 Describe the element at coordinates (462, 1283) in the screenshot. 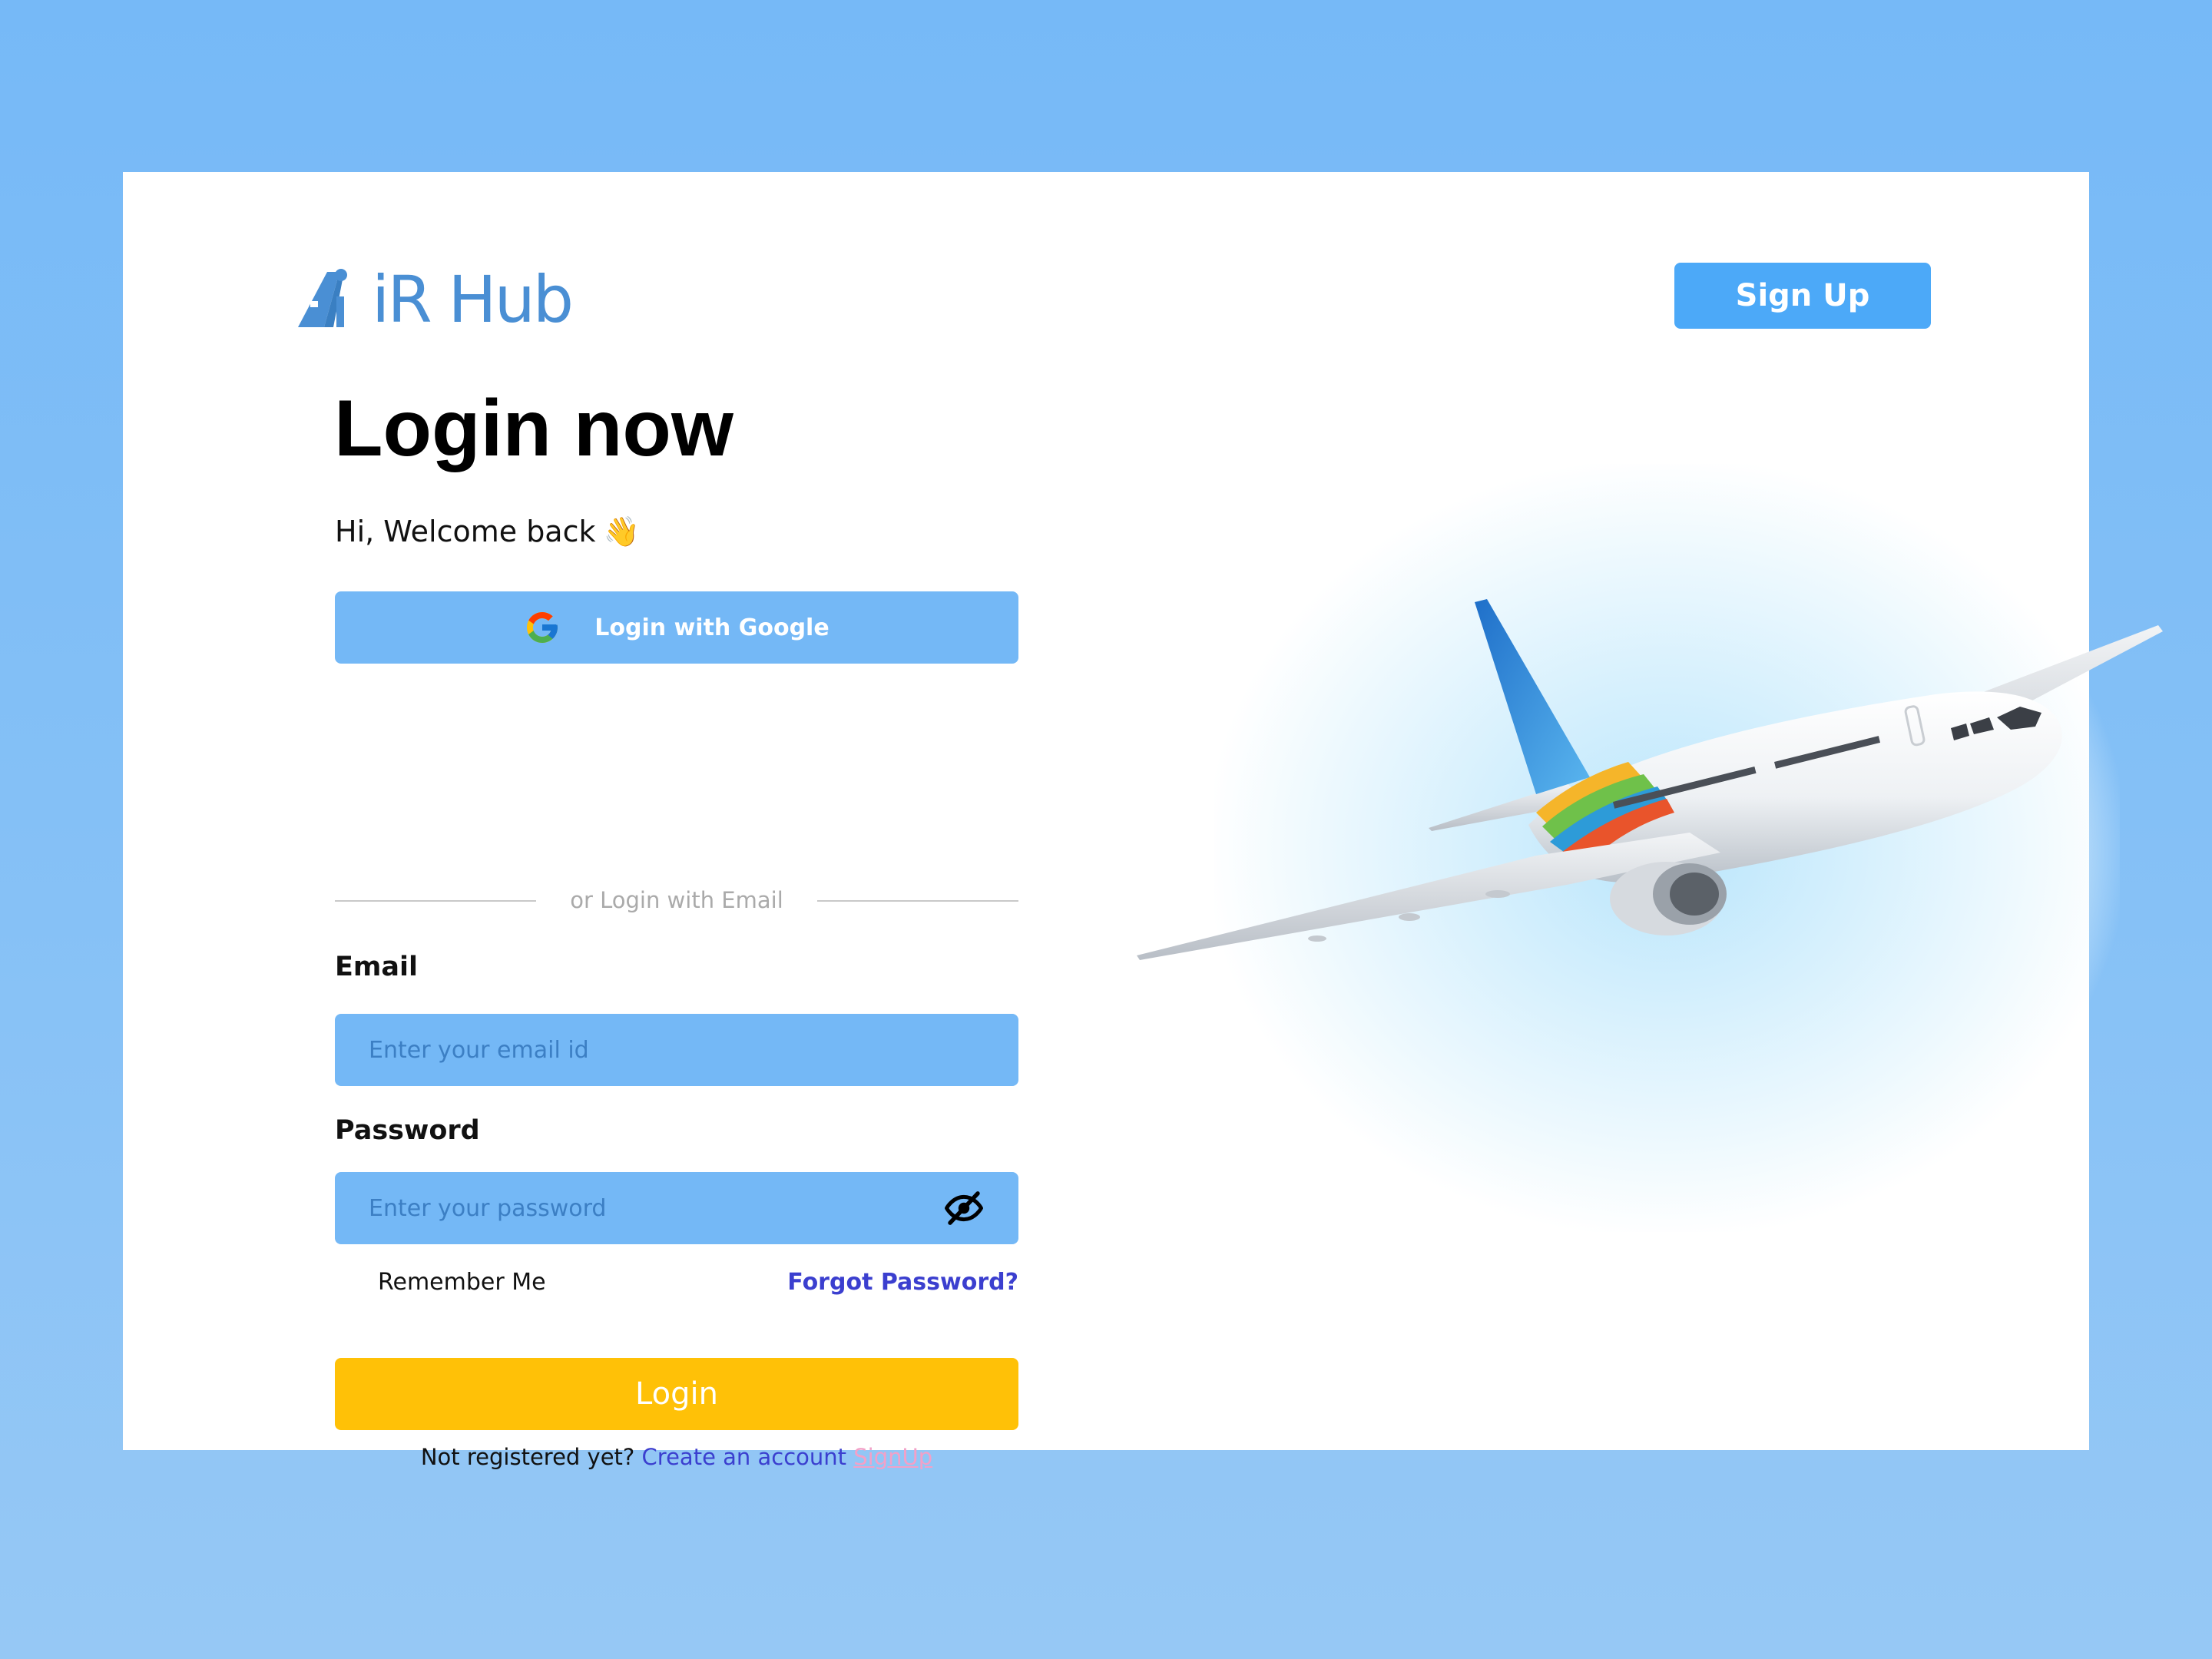

I see `remember-me: Remember Me` at that location.